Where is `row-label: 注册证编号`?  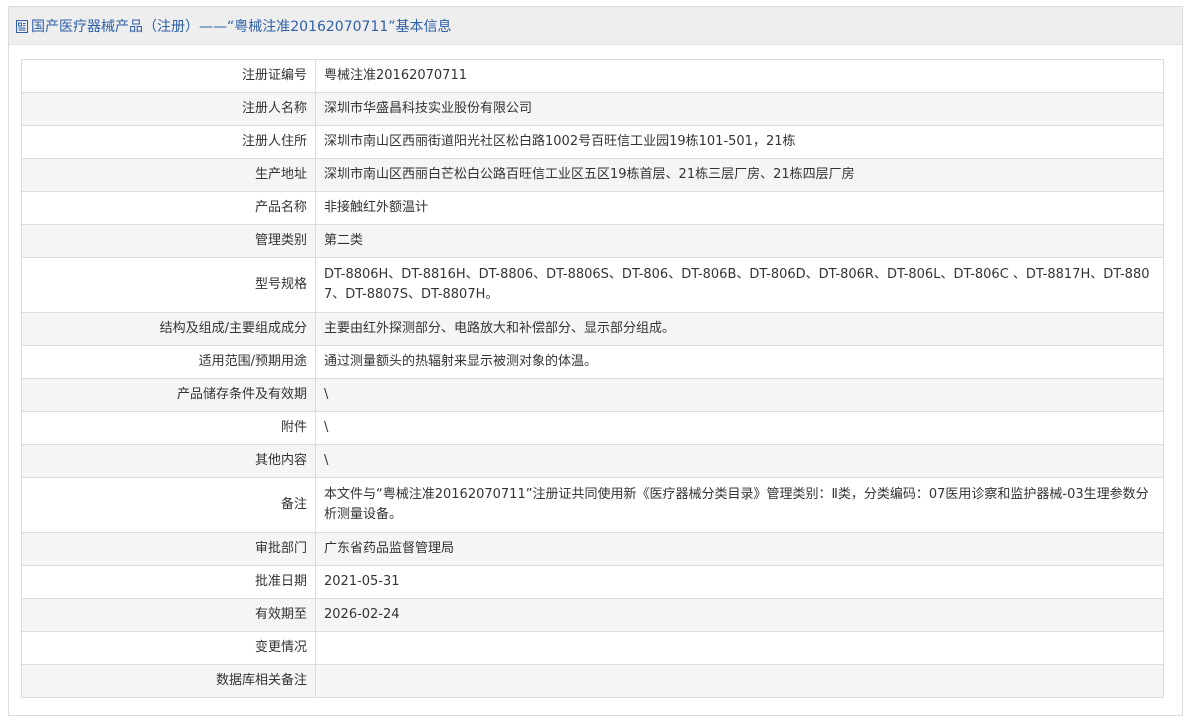 row-label: 注册证编号 is located at coordinates (168, 76).